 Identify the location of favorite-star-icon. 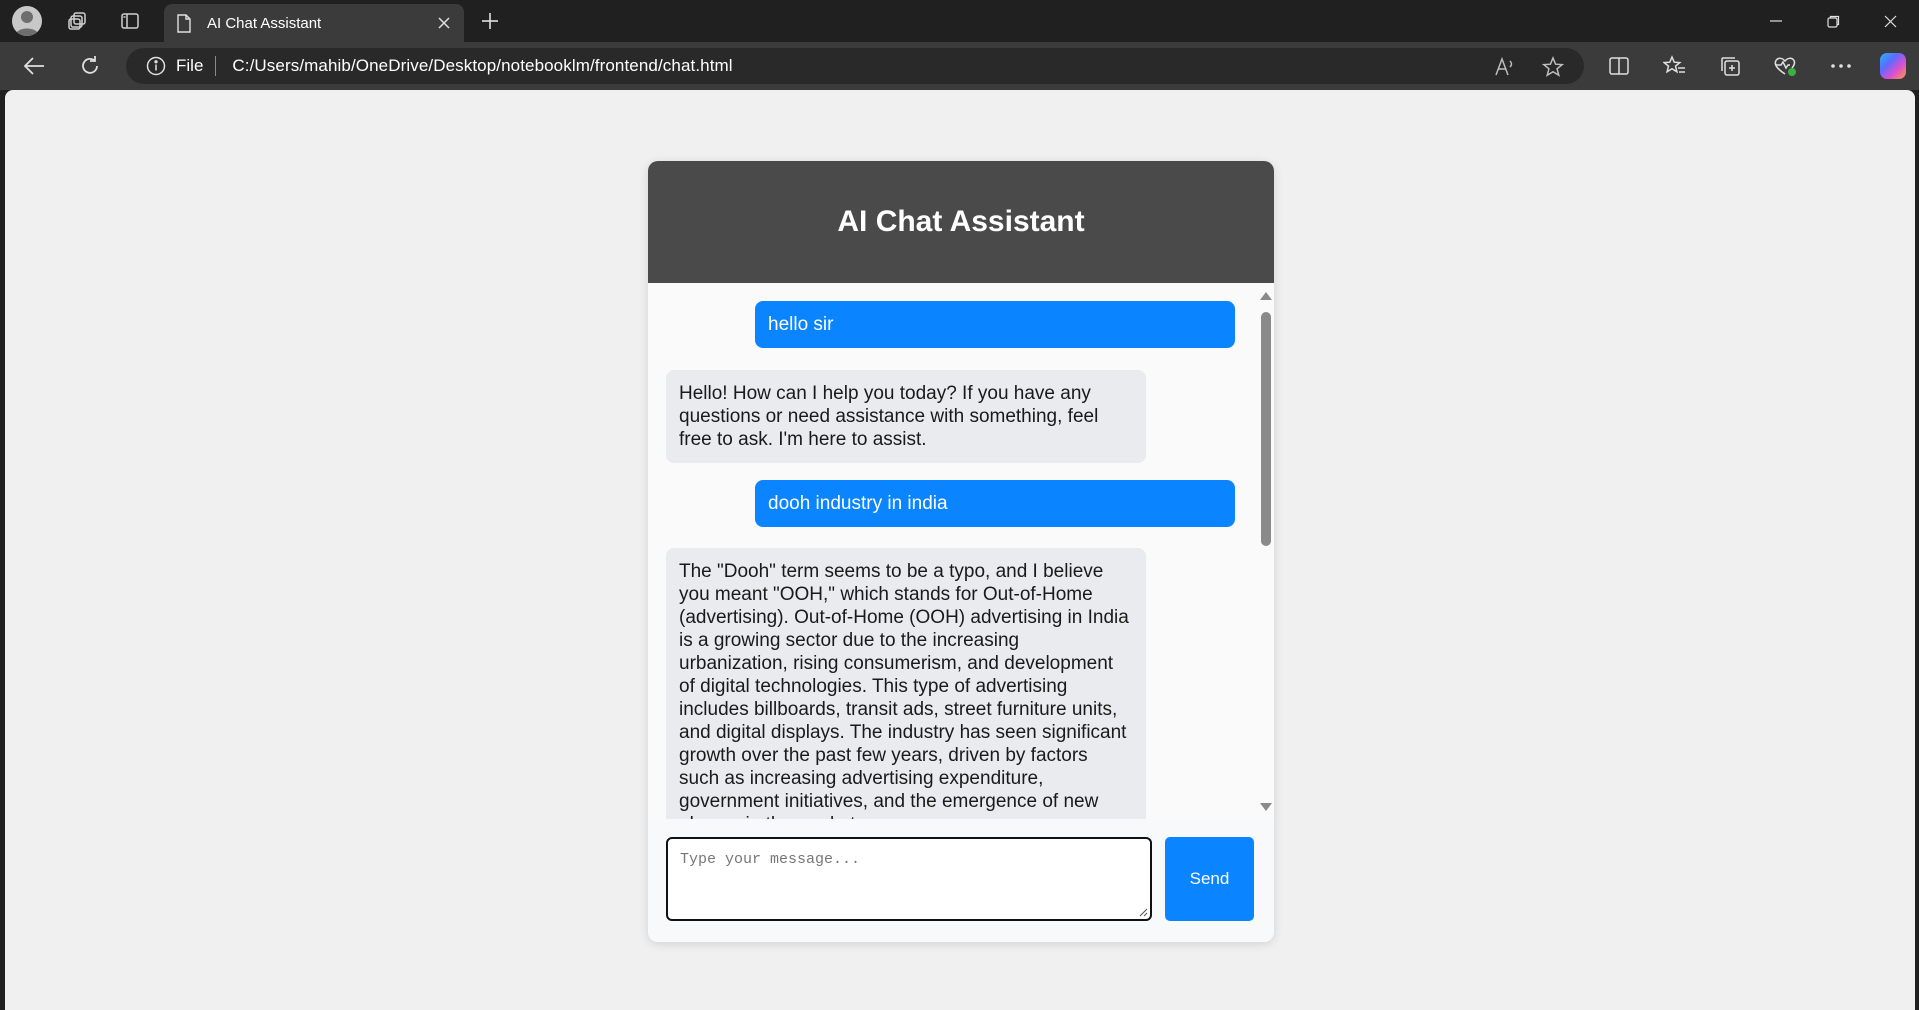
(1553, 67).